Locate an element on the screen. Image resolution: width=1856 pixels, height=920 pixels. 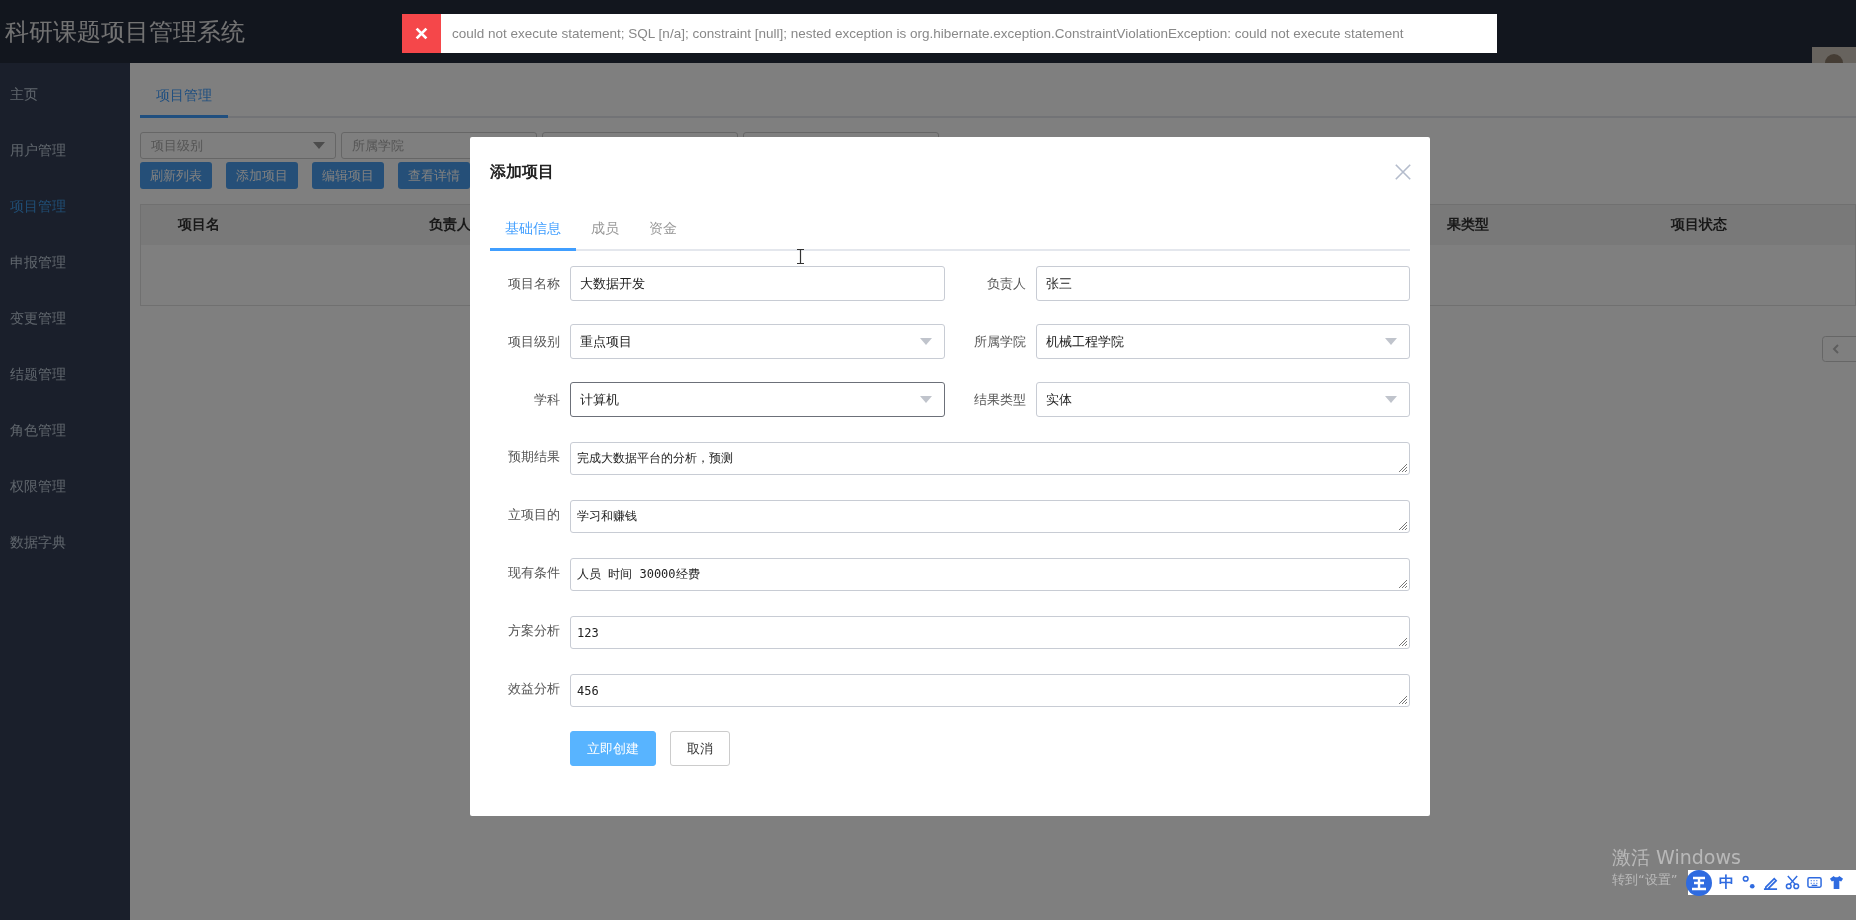
dialog-tab: 基础信息 is located at coordinates (533, 230).